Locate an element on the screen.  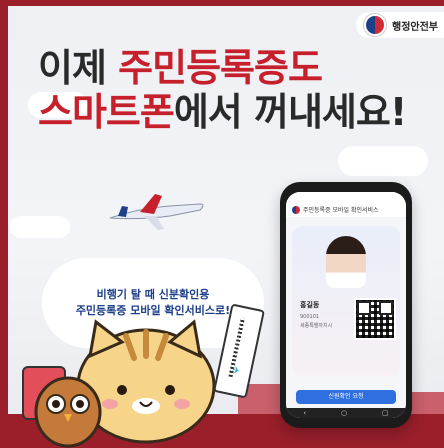
back-icon: ‹ is located at coordinates (304, 413).